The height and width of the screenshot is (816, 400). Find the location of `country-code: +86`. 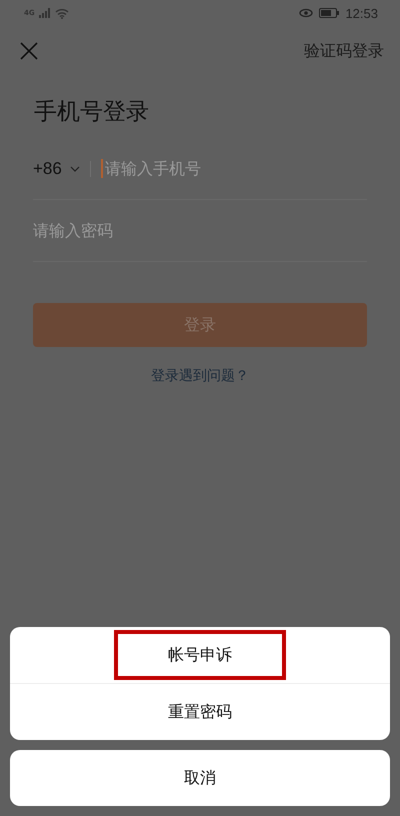

country-code: +86 is located at coordinates (47, 168).